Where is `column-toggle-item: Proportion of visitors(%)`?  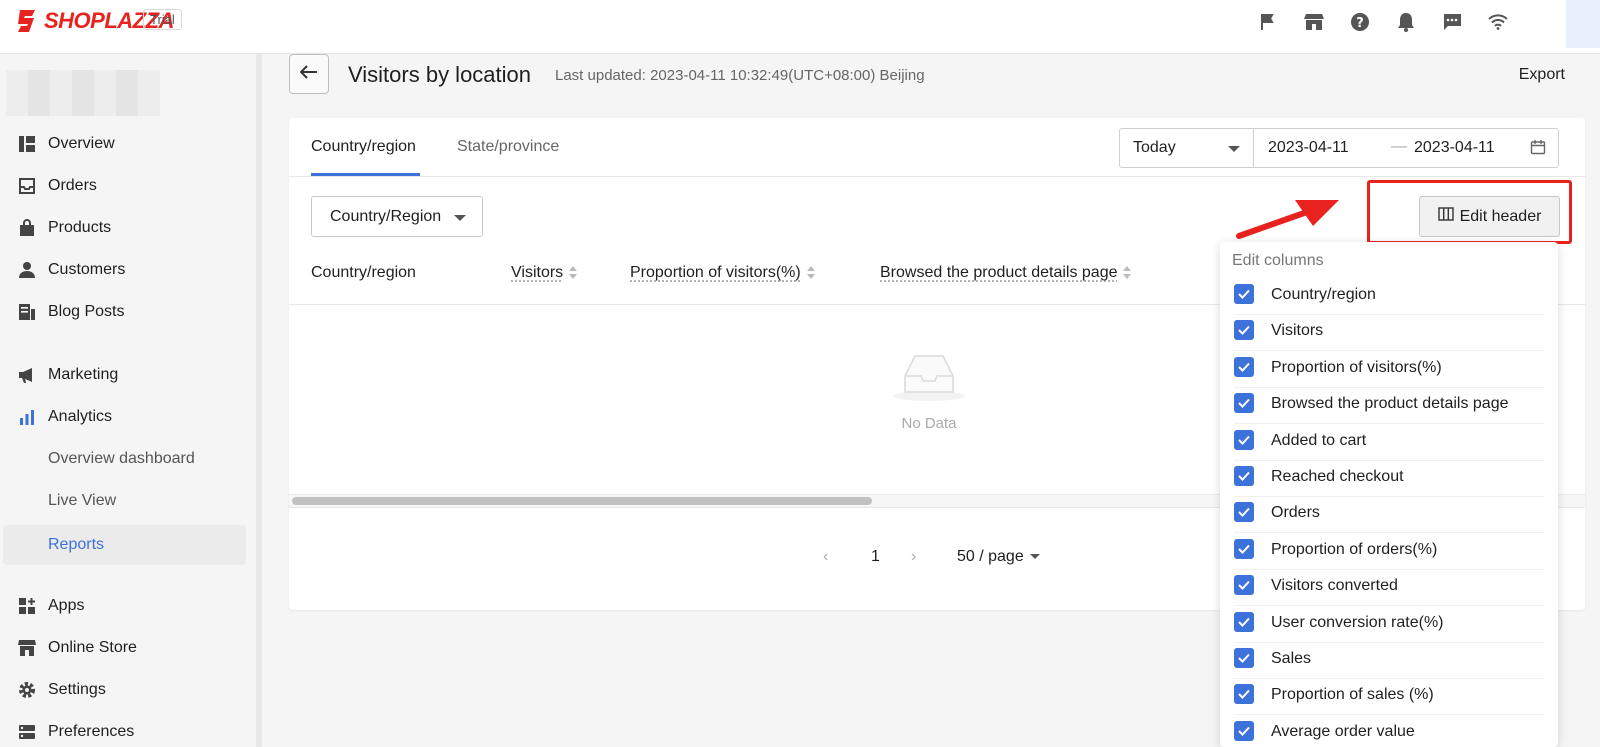 column-toggle-item: Proportion of visitors(%) is located at coordinates (1389, 370).